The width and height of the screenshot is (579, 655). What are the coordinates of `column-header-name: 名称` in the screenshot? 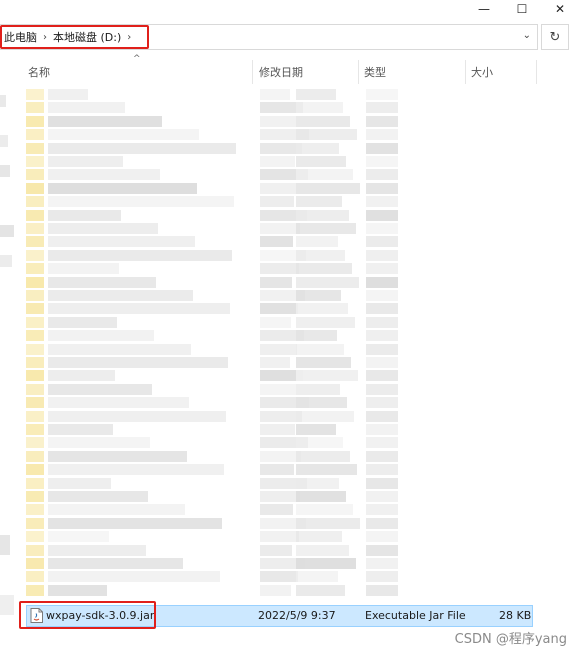 It's located at (39, 72).